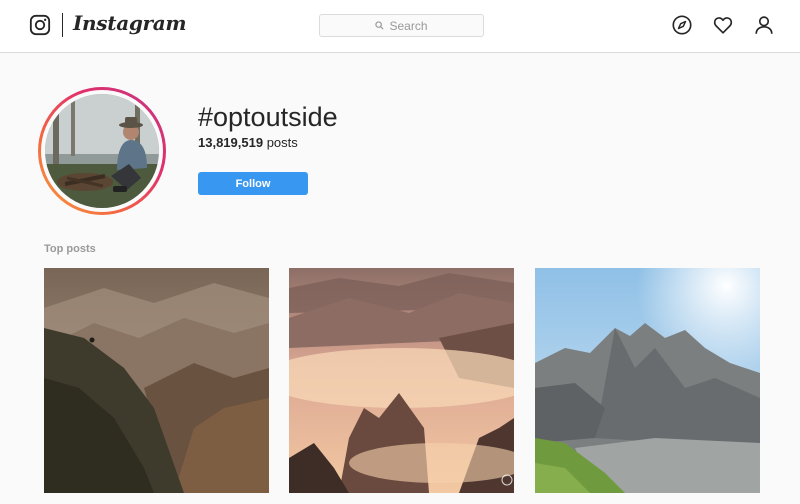 Image resolution: width=800 pixels, height=504 pixels. I want to click on compass-icon, so click(682, 25).